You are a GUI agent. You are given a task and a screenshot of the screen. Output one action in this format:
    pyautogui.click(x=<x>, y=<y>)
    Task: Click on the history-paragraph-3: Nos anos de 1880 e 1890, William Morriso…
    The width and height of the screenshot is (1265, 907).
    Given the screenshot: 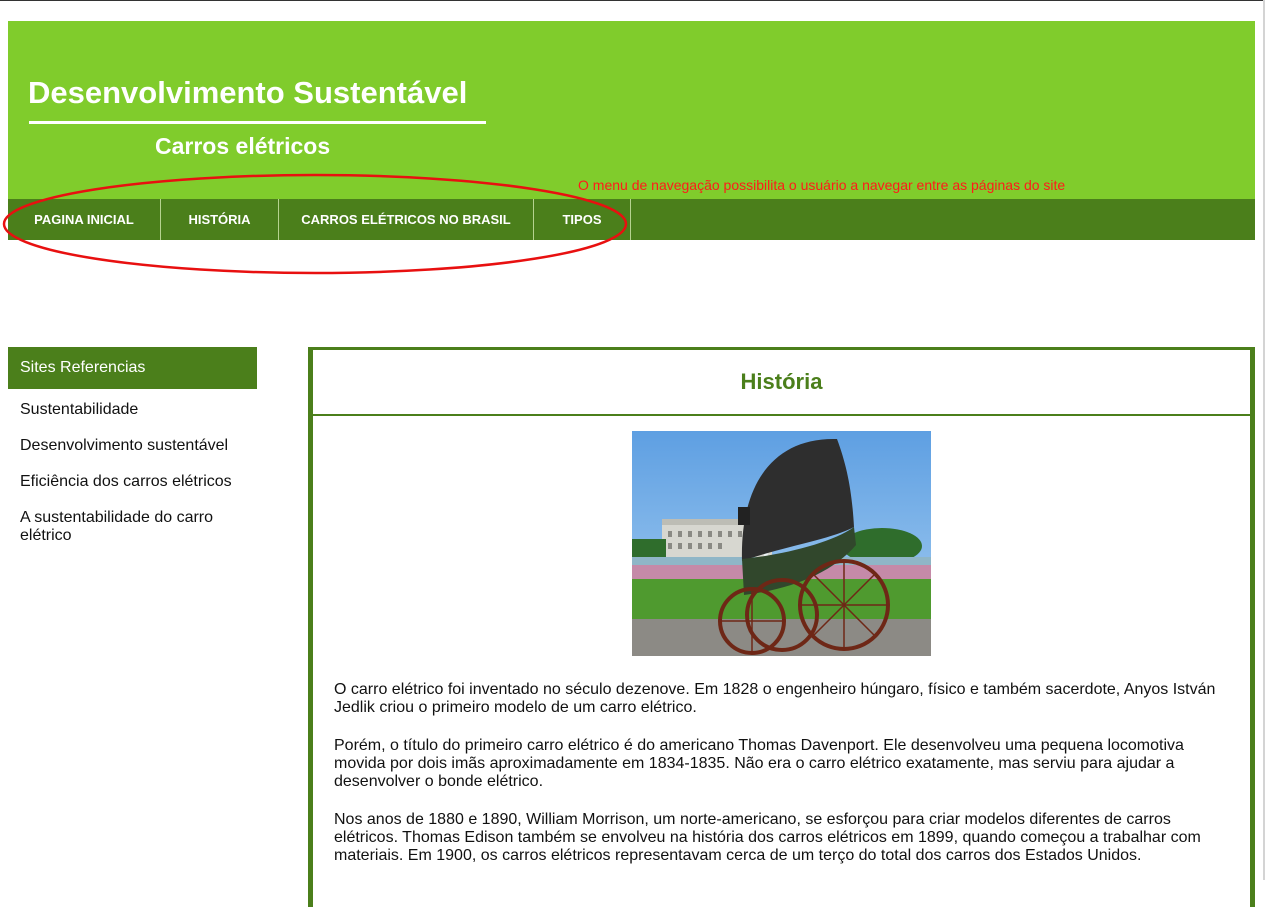 What is the action you would take?
    pyautogui.click(x=767, y=837)
    